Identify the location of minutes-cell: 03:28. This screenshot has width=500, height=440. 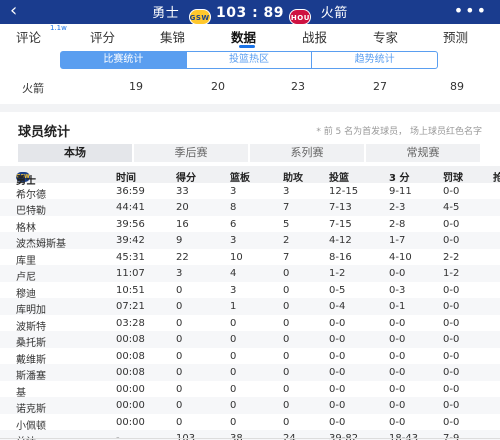
(130, 323).